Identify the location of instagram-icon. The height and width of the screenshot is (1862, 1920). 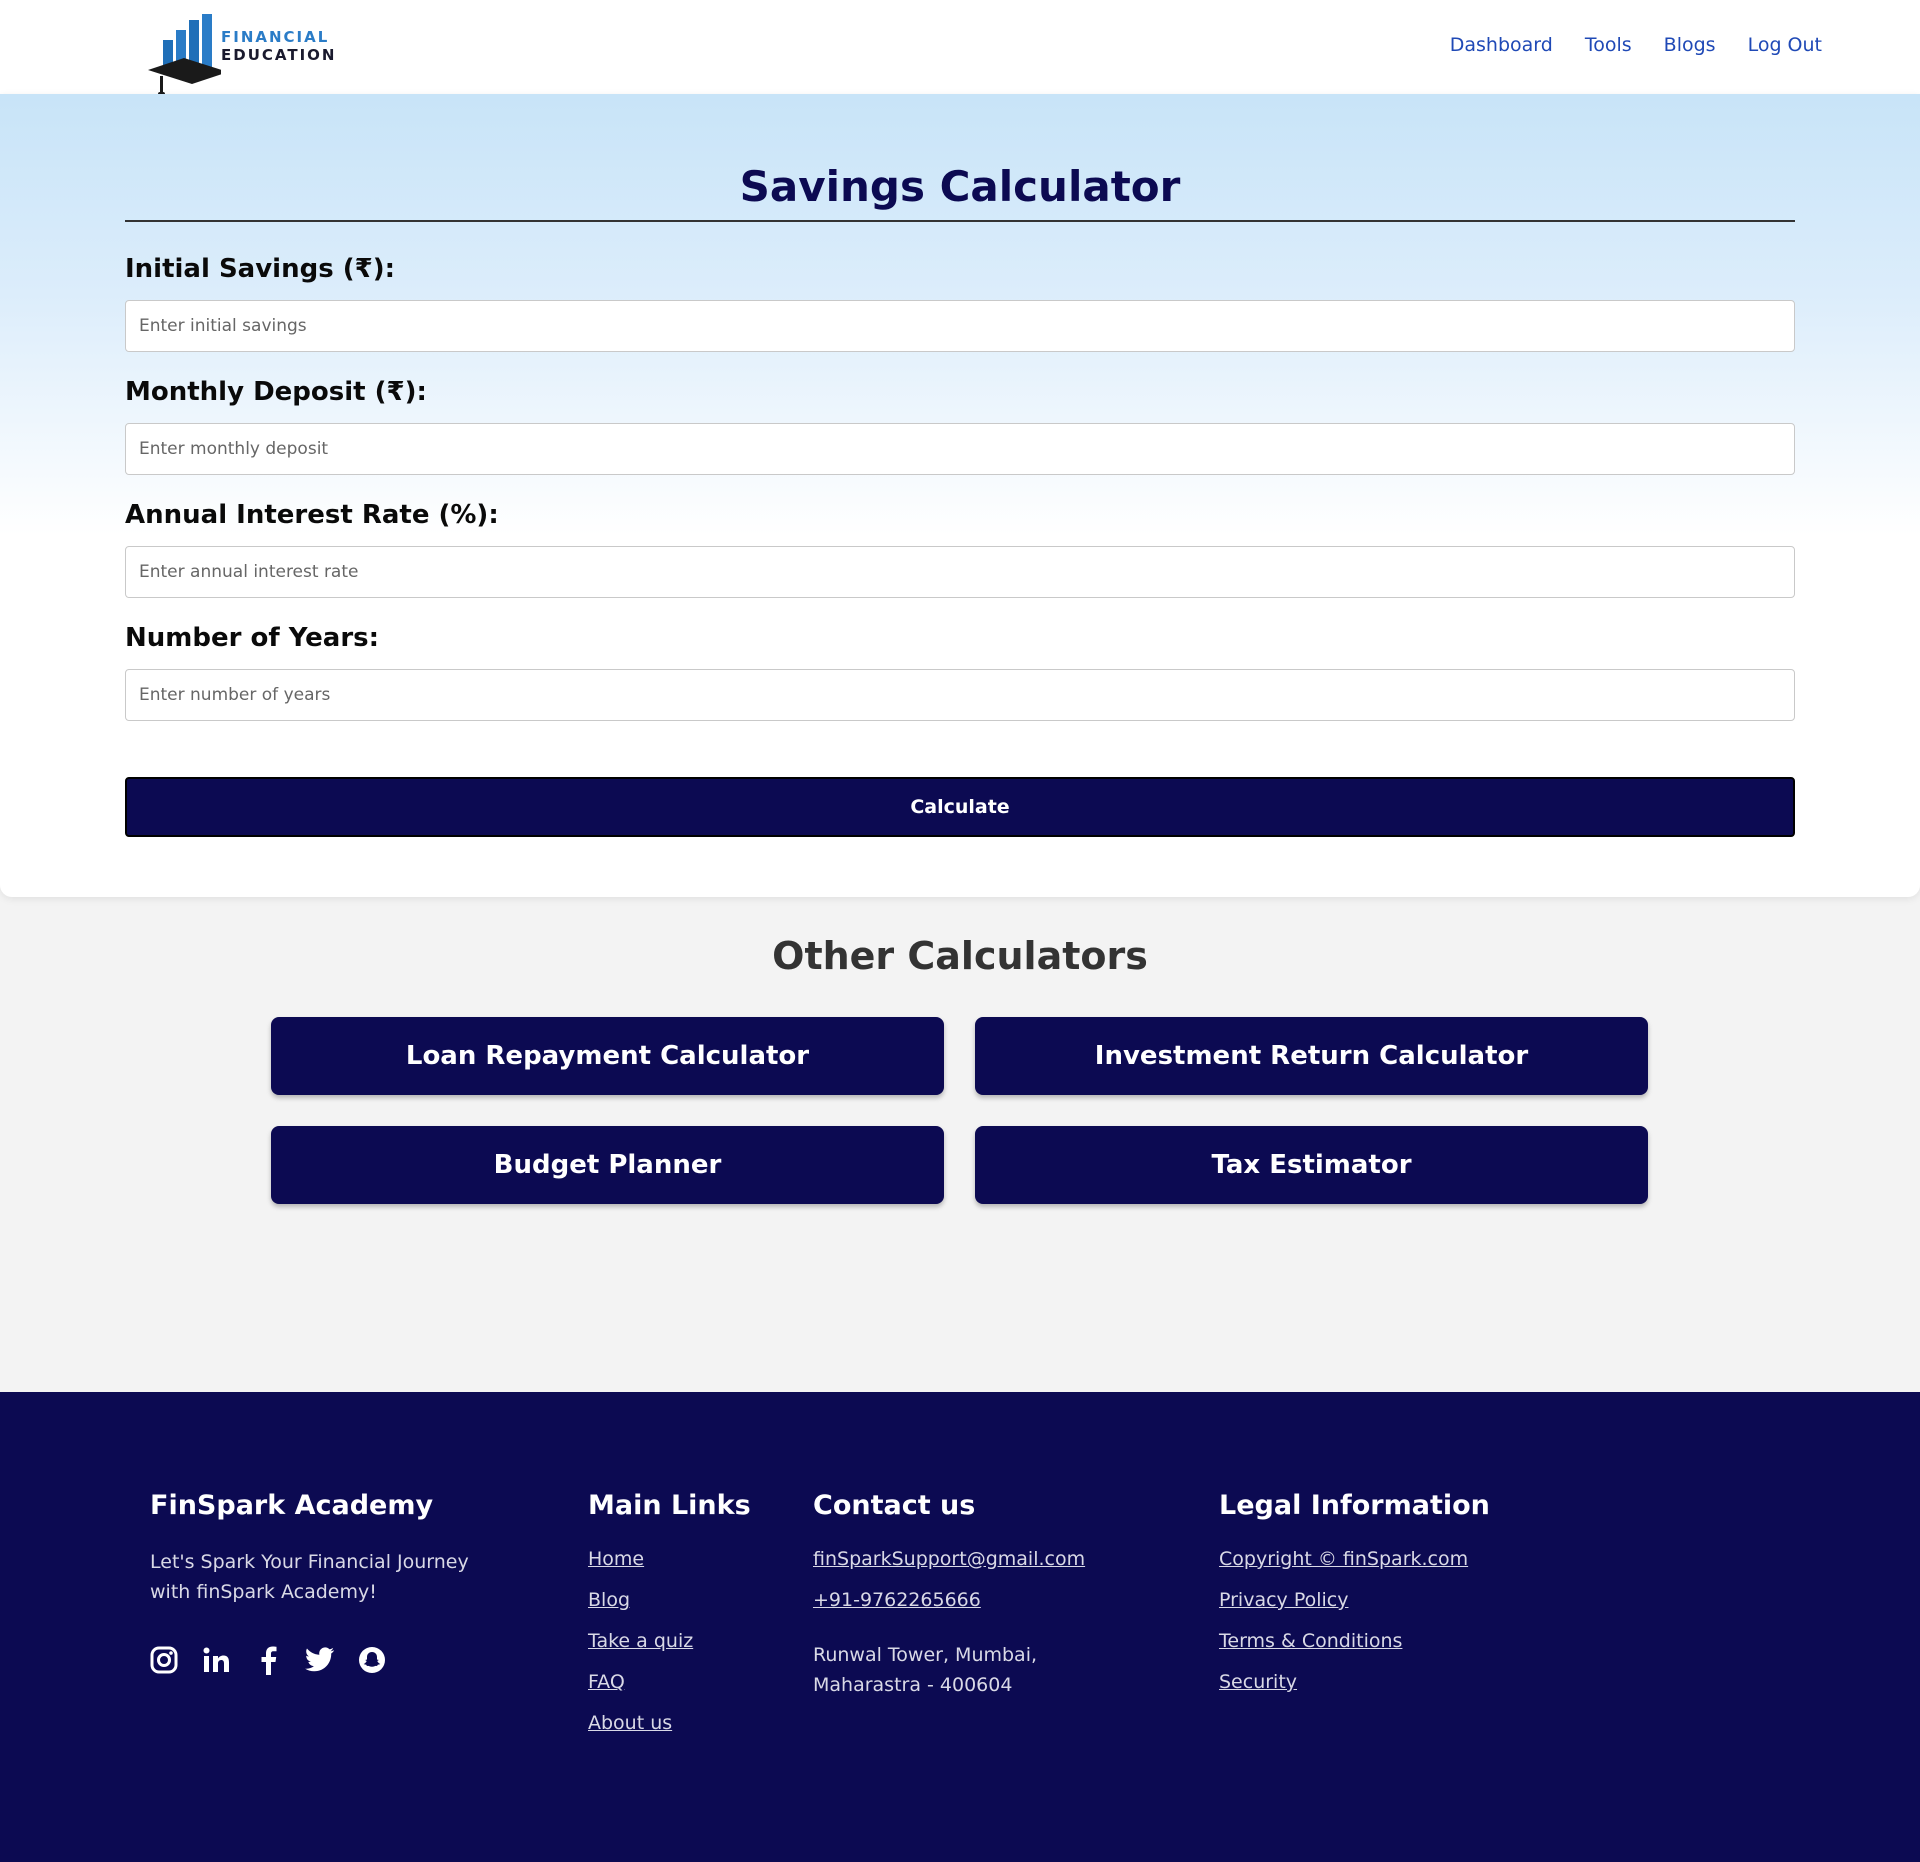
(164, 1660).